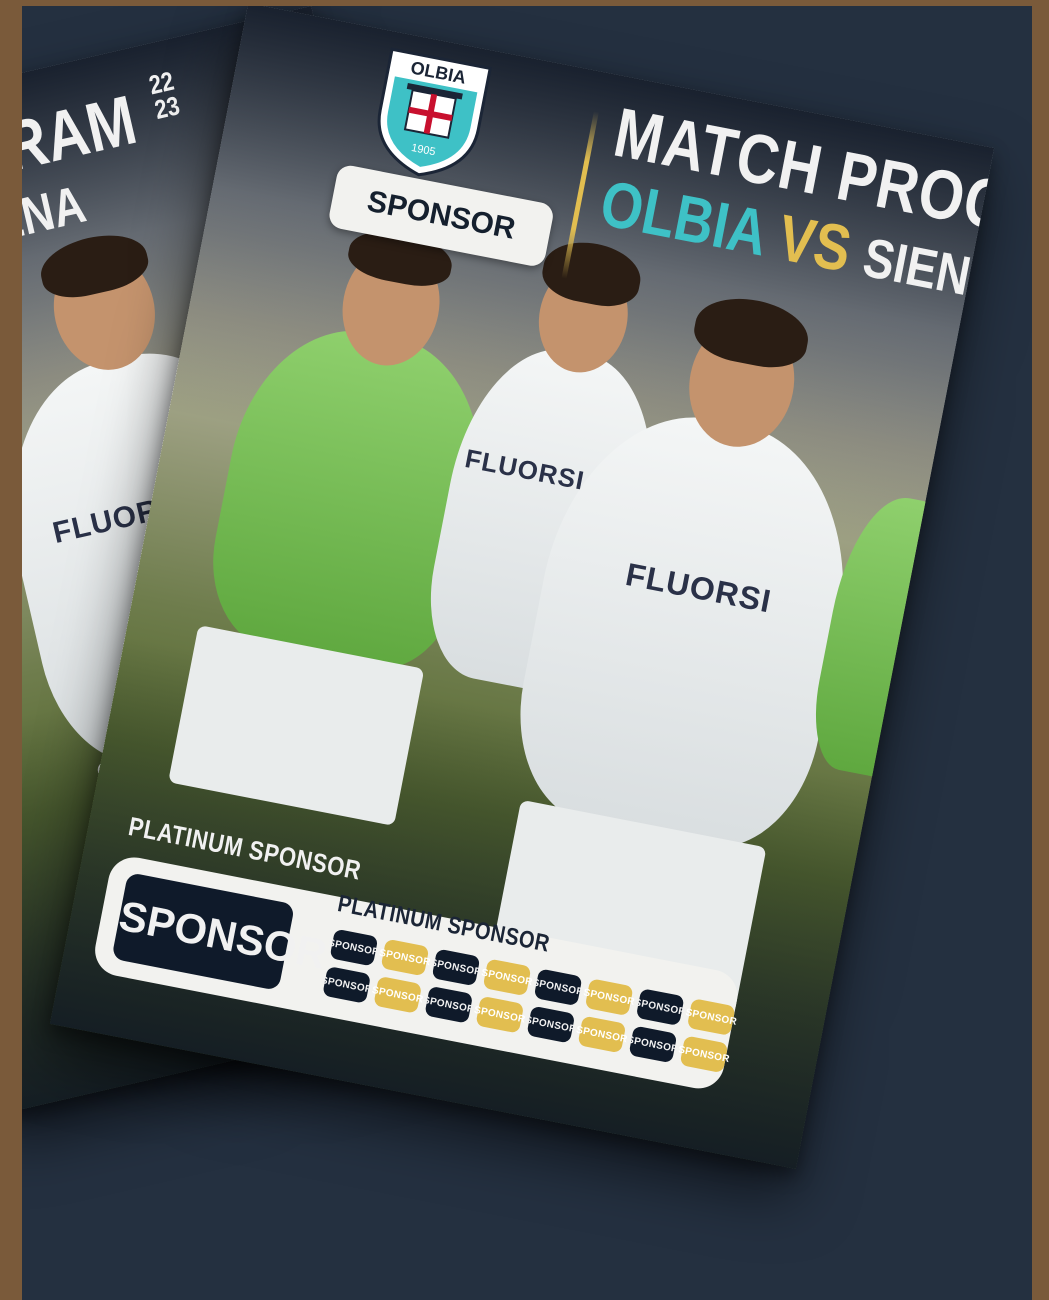 The width and height of the screenshot is (1049, 1300). I want to click on olbia-crest-icon: OLBIA 1905, so click(434, 112).